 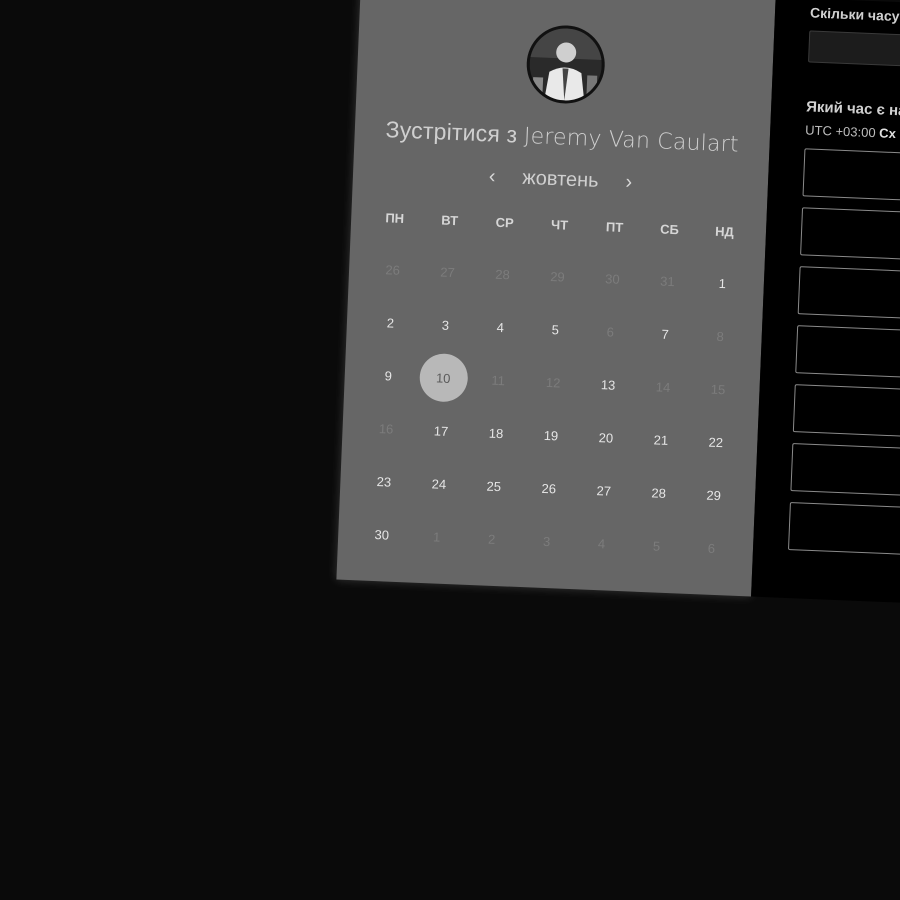 I want to click on calendar-day-number: 9, so click(x=388, y=375).